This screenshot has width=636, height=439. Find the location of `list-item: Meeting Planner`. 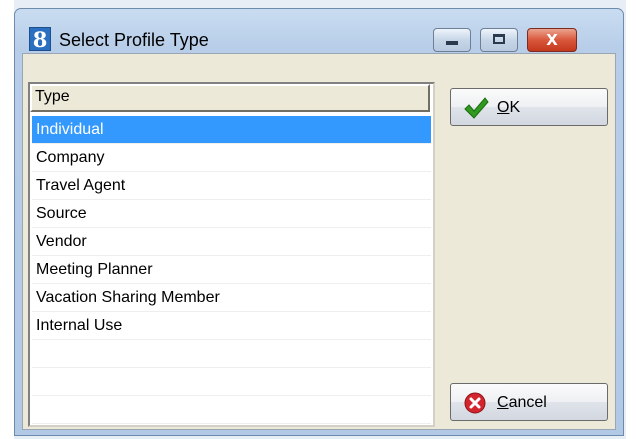

list-item: Meeting Planner is located at coordinates (231, 270).